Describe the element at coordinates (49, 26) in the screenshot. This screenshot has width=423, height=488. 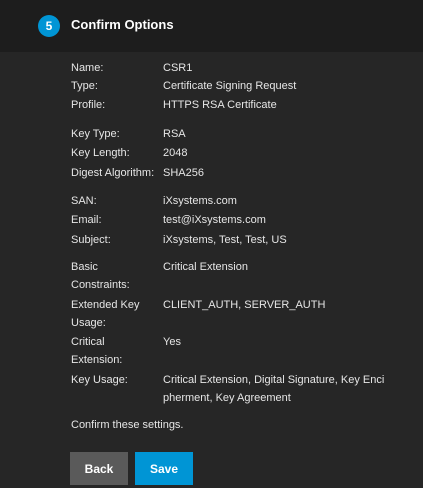
I see `step-number-badge: 5` at that location.